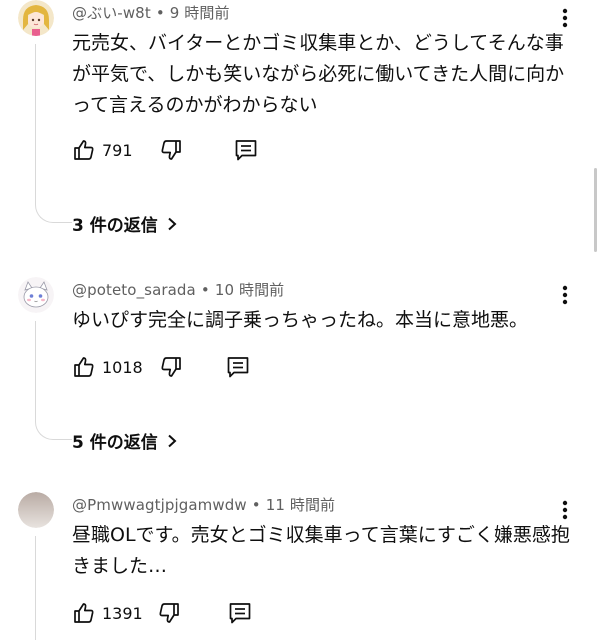 This screenshot has width=602, height=640. I want to click on comment-text: ゆいぴす完全に調子乗っちゃったね。本当に意地悪。, so click(300, 320).